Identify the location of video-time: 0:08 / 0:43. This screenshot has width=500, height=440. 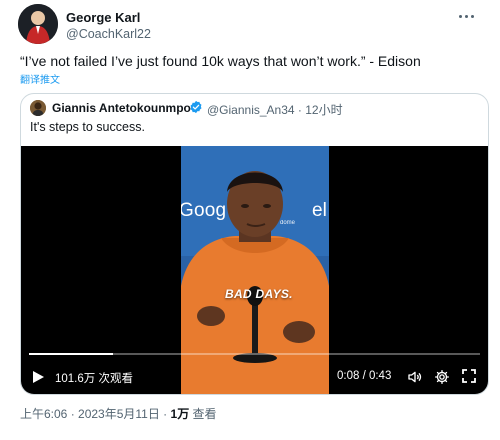
(364, 376).